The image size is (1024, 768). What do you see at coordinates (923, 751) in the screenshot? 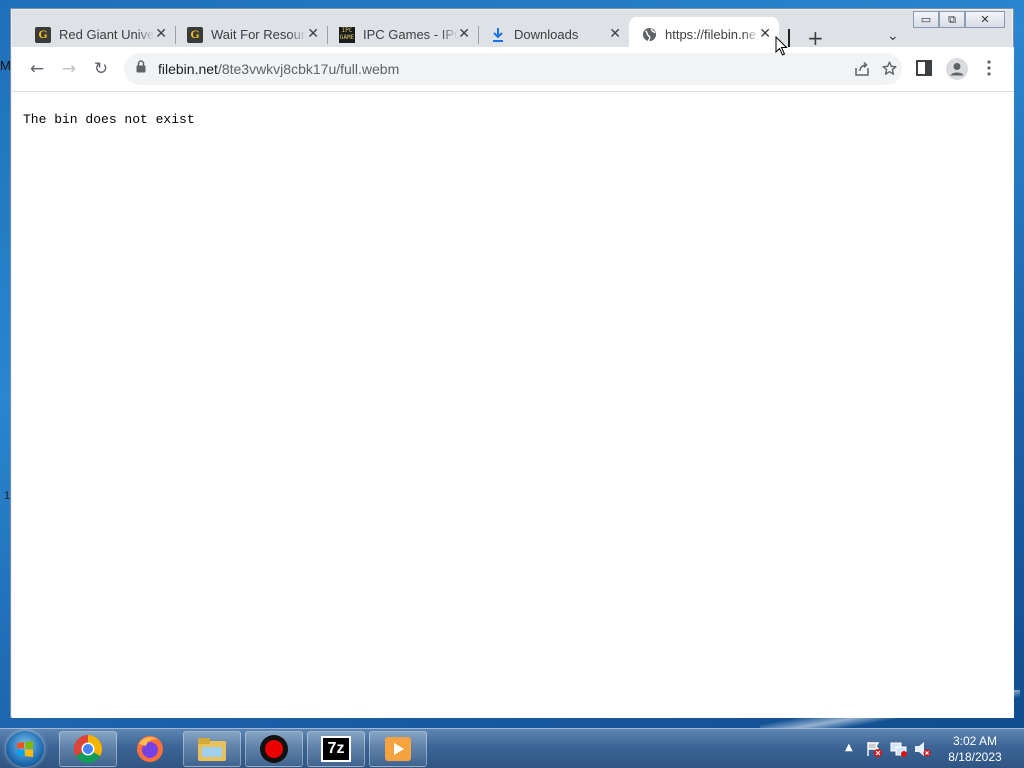
I see `volume-muted-icon` at bounding box center [923, 751].